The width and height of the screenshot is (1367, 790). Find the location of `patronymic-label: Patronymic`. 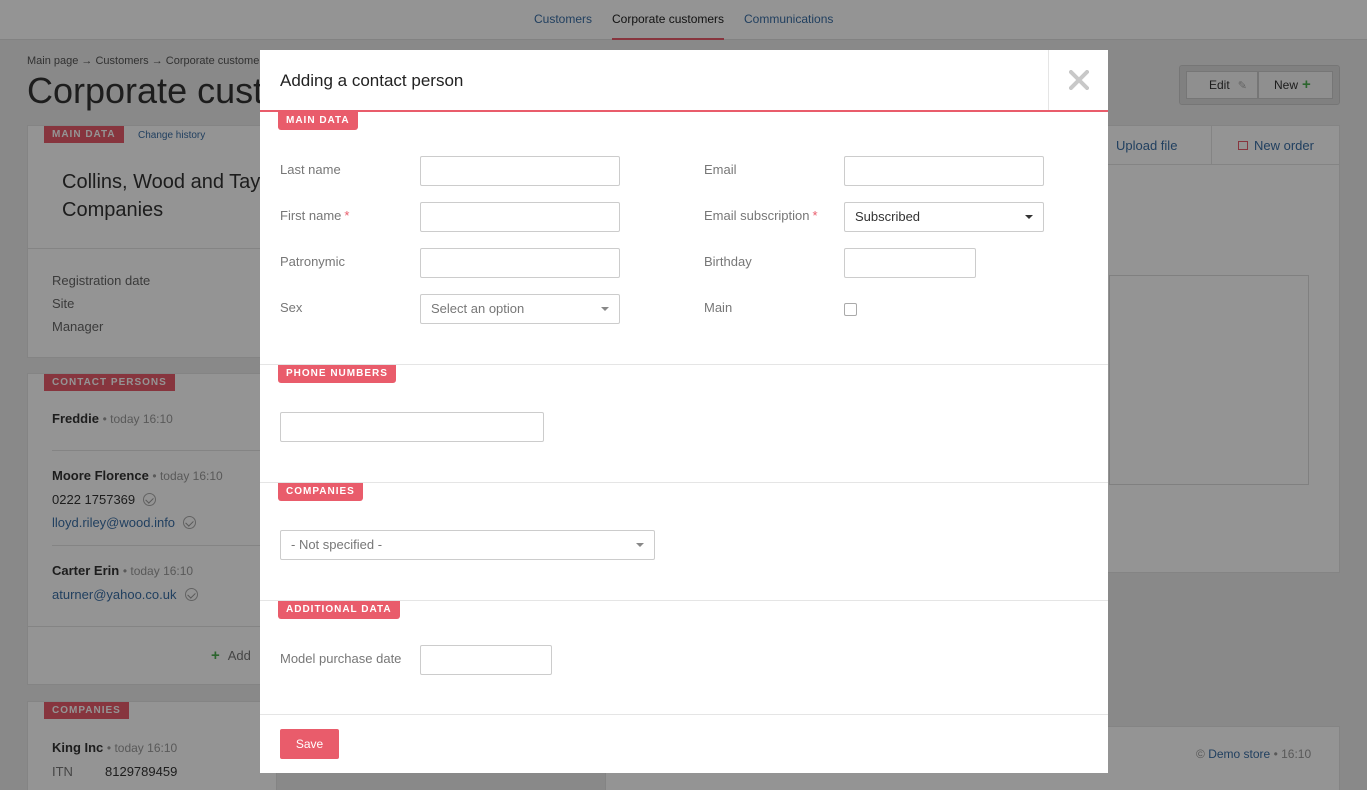

patronymic-label: Patronymic is located at coordinates (313, 261).